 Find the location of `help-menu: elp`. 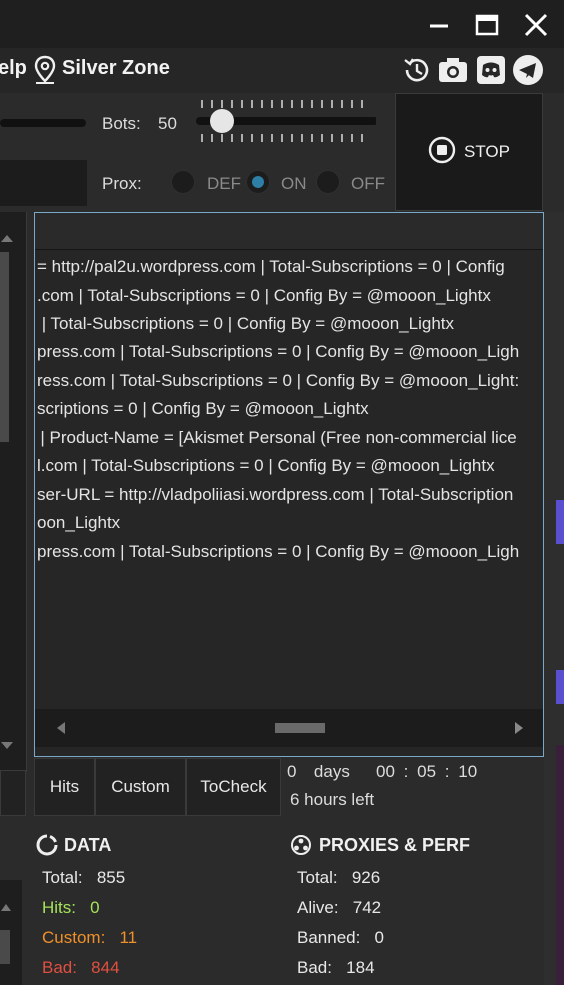

help-menu: elp is located at coordinates (13, 68).